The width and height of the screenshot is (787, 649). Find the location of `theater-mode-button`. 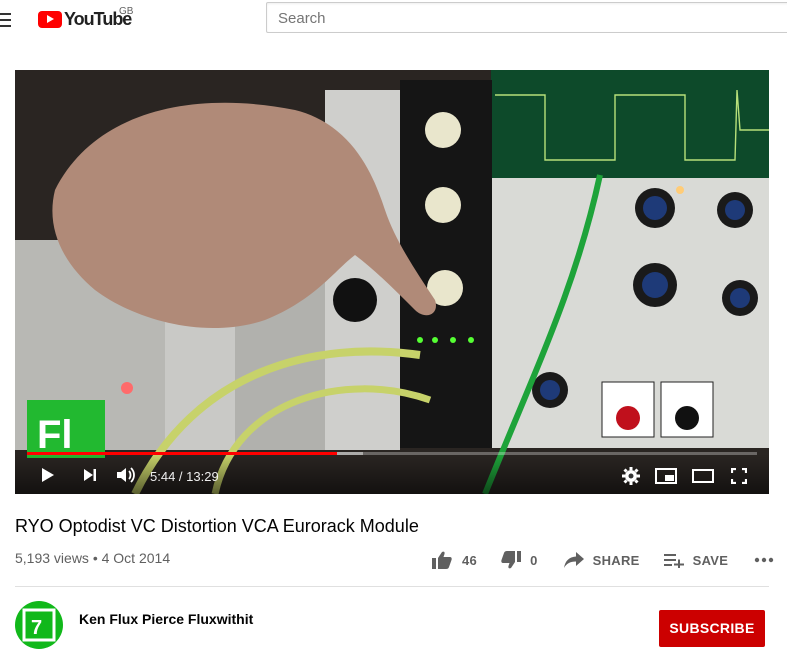

theater-mode-button is located at coordinates (703, 478).